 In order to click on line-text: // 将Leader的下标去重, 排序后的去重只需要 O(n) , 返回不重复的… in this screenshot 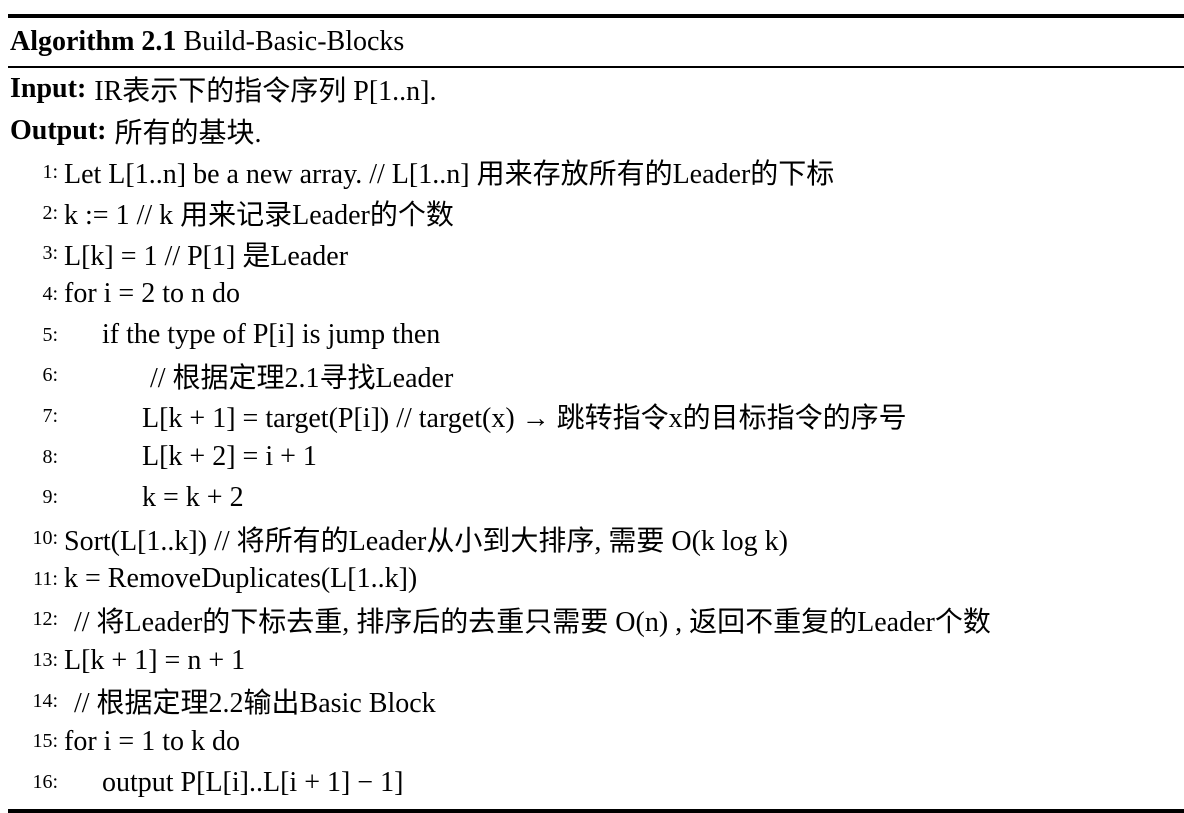, I will do `click(532, 622)`.